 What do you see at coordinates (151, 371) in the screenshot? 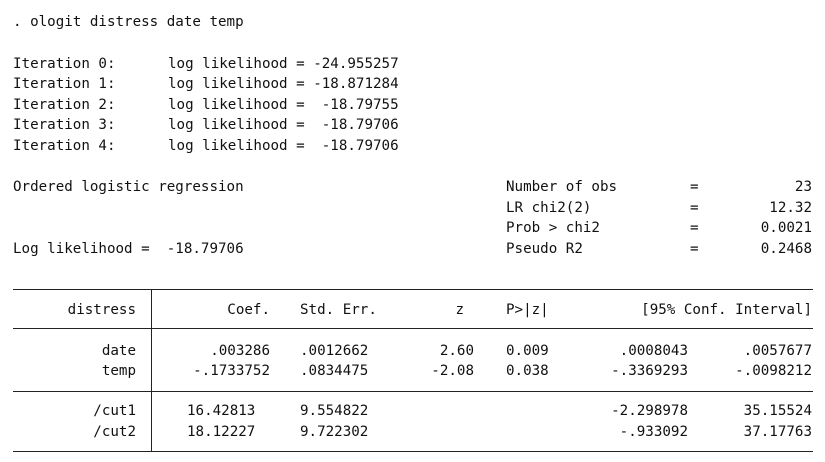
I see `table-column-divider` at bounding box center [151, 371].